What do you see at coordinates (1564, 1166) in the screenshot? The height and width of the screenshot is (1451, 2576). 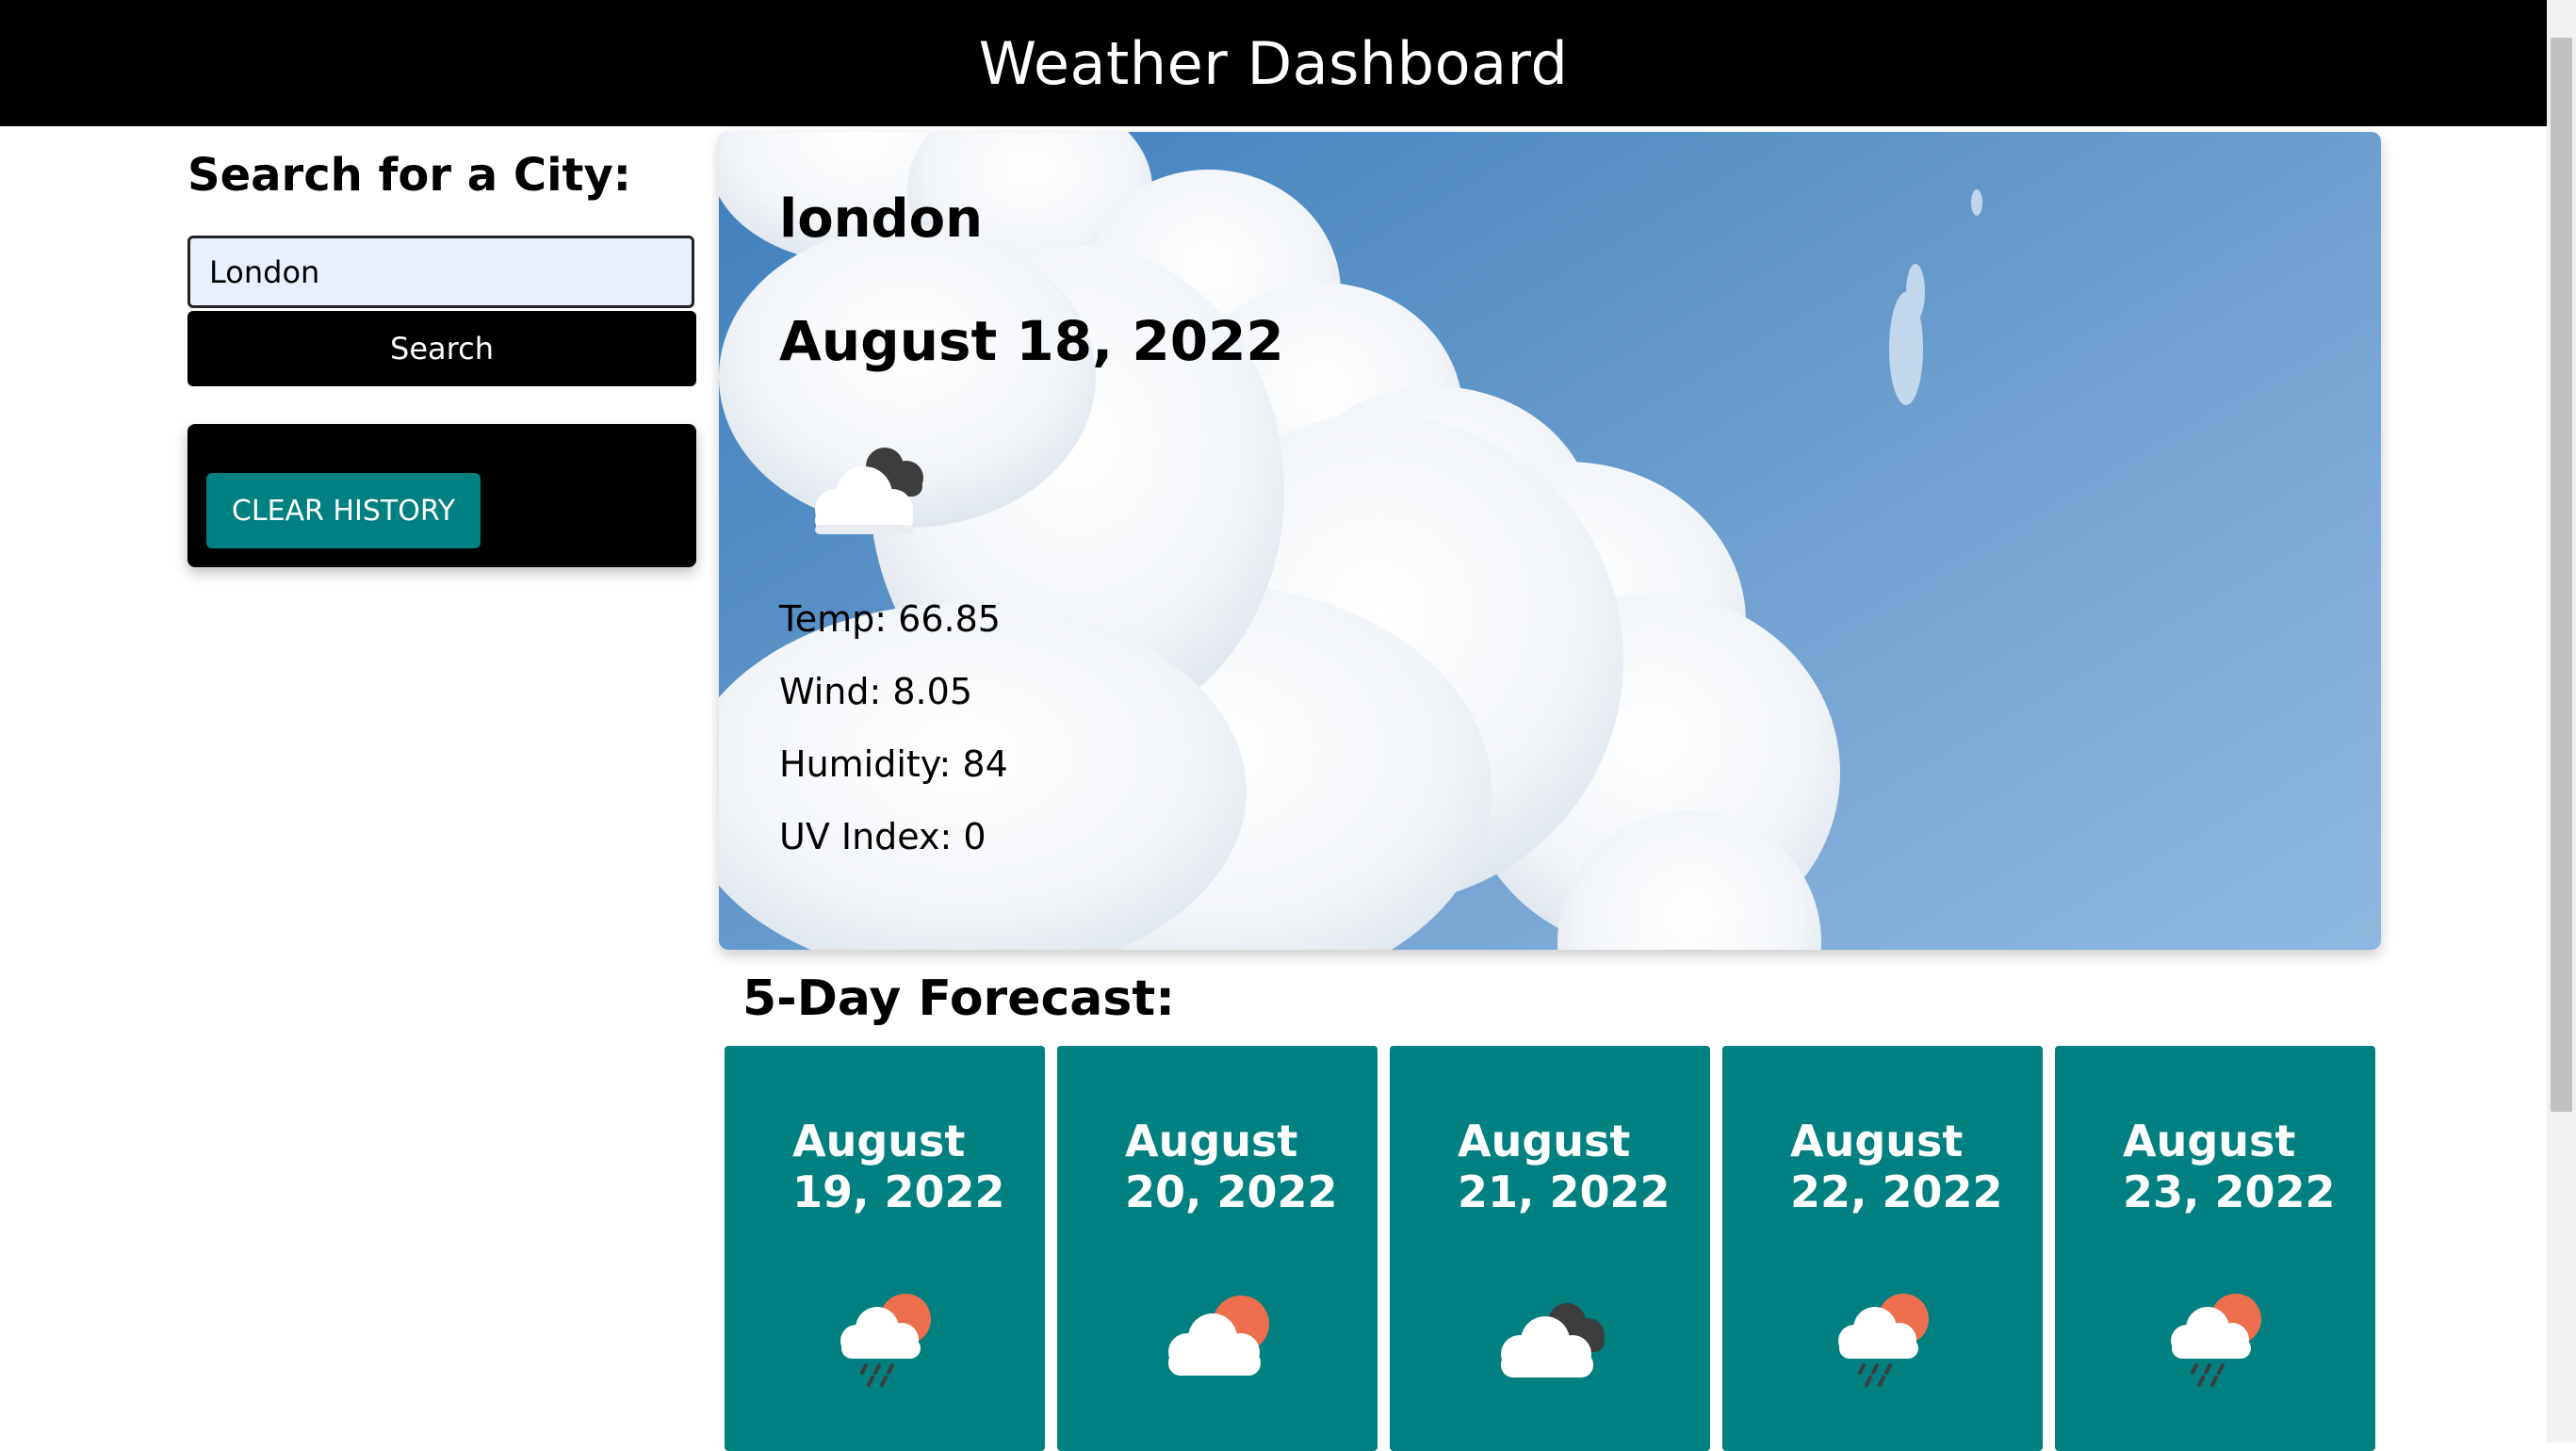 I see `forecast-date: August 21, 2022` at bounding box center [1564, 1166].